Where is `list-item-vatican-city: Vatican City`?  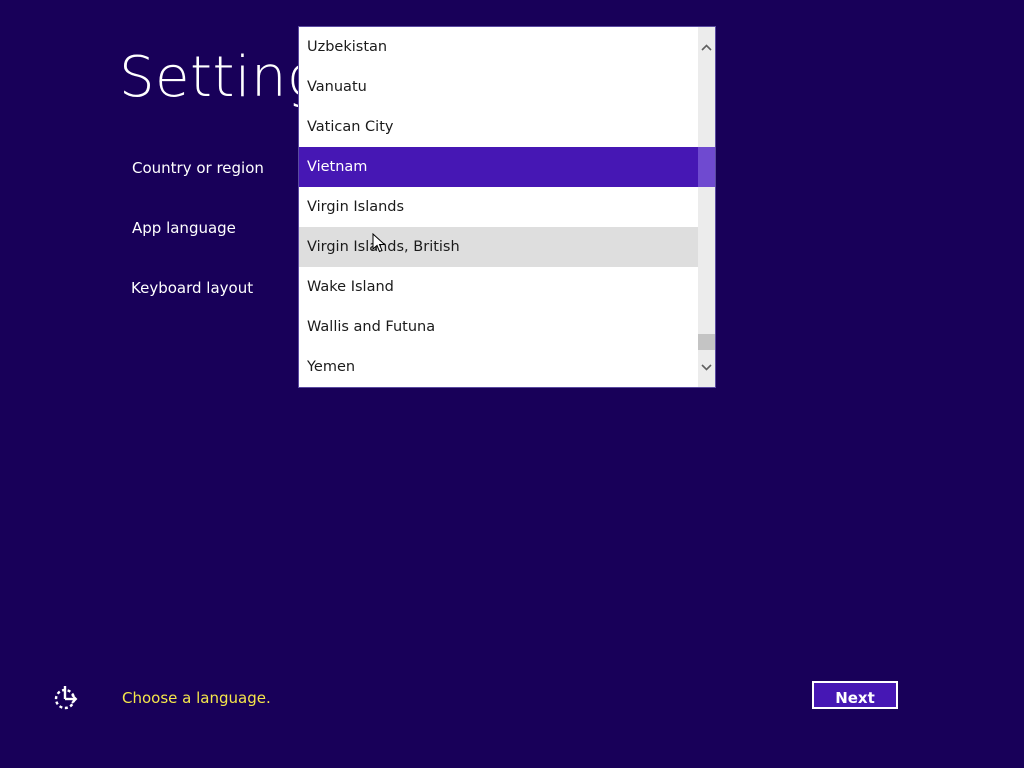 list-item-vatican-city: Vatican City is located at coordinates (498, 127).